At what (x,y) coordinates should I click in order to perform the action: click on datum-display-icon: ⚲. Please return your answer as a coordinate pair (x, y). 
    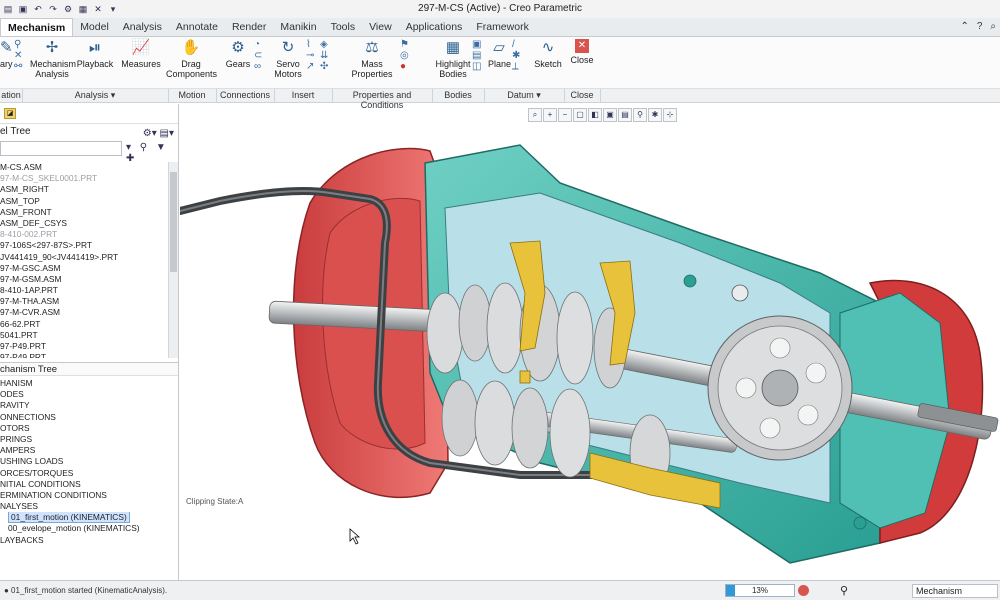
    Looking at the image, I should click on (640, 115).